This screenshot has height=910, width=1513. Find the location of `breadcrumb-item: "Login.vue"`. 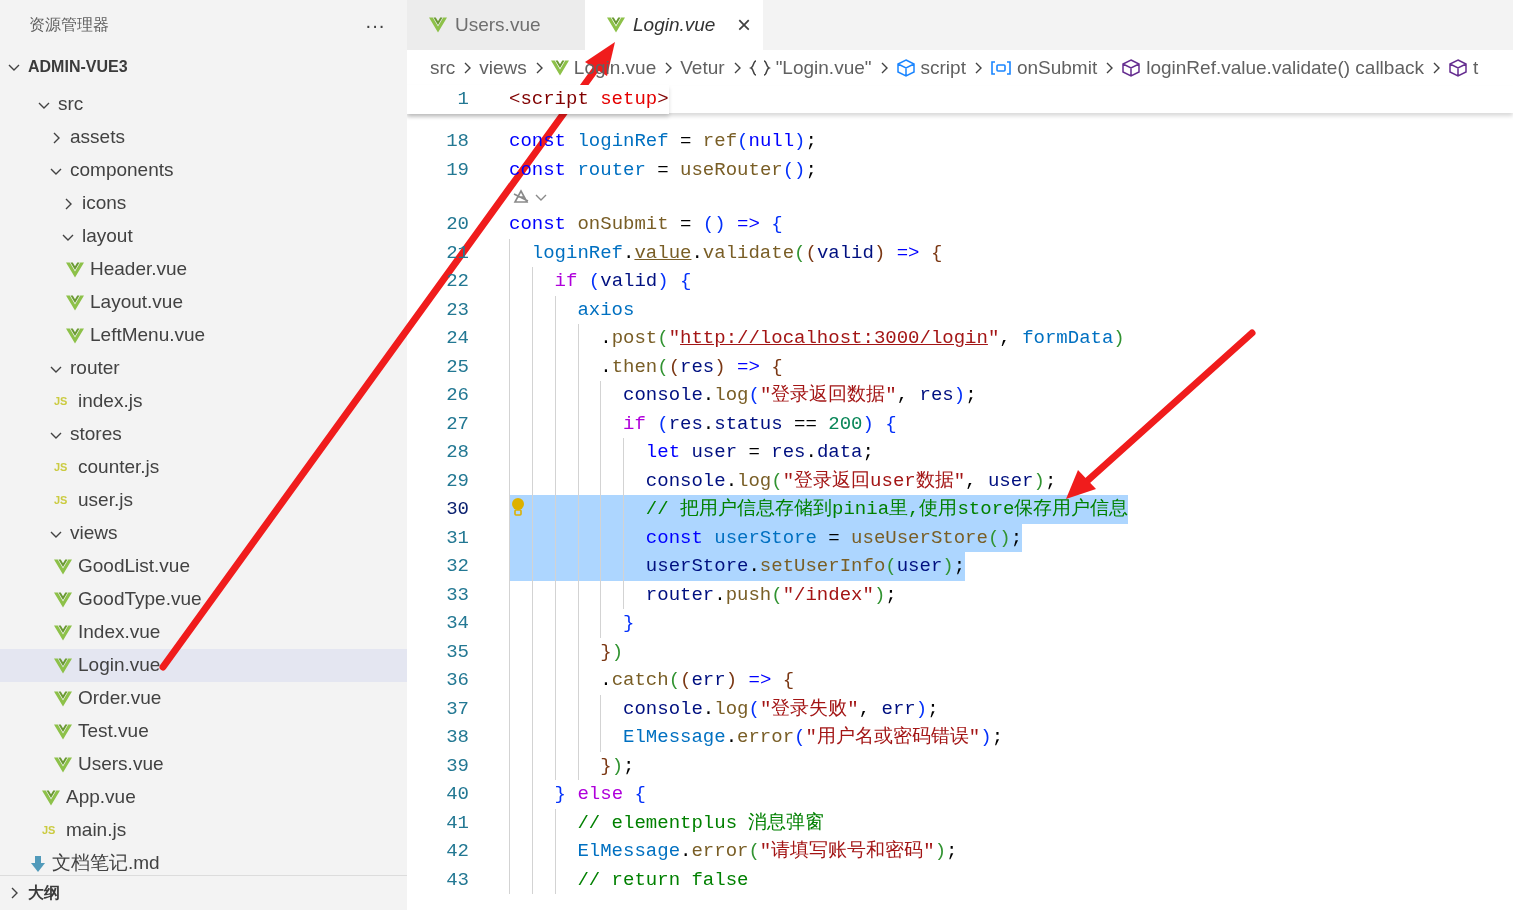

breadcrumb-item: "Login.vue" is located at coordinates (823, 68).